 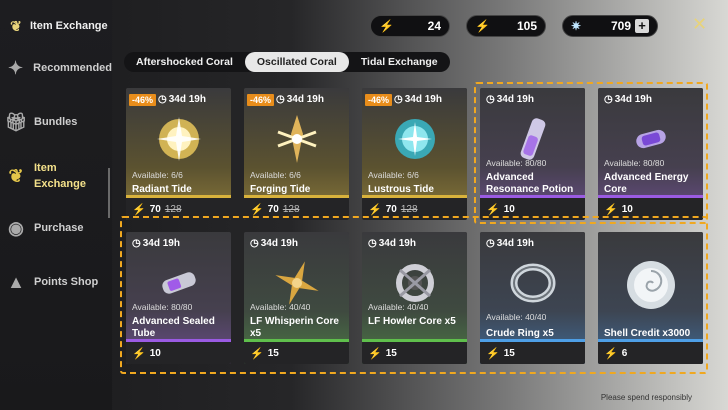 I want to click on price-row: ⚡ 10, so click(x=532, y=209).